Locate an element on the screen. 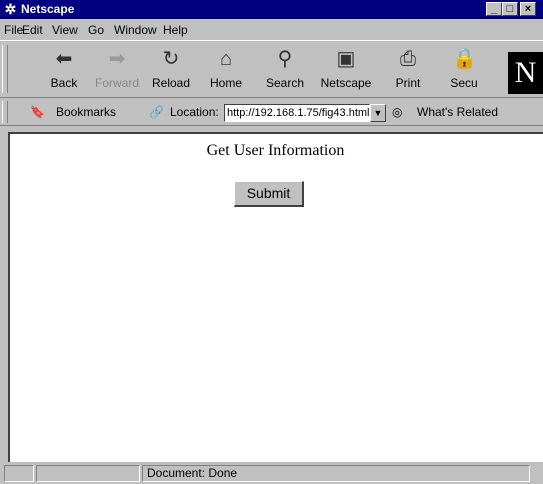 Image resolution: width=543 pixels, height=484 pixels. close-button: × is located at coordinates (528, 9).